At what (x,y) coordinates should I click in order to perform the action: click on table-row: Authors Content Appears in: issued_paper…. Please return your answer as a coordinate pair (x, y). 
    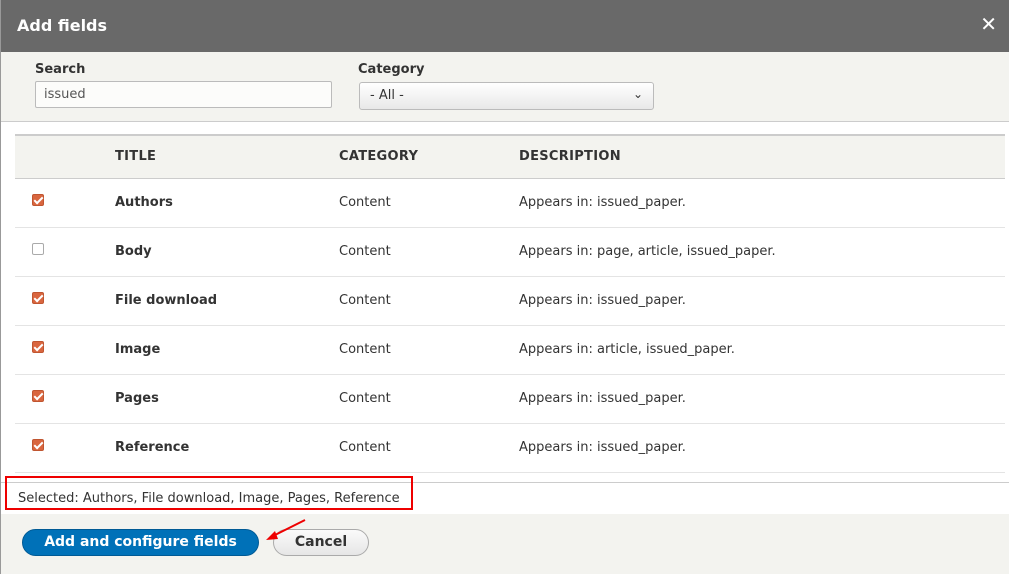
    Looking at the image, I should click on (510, 203).